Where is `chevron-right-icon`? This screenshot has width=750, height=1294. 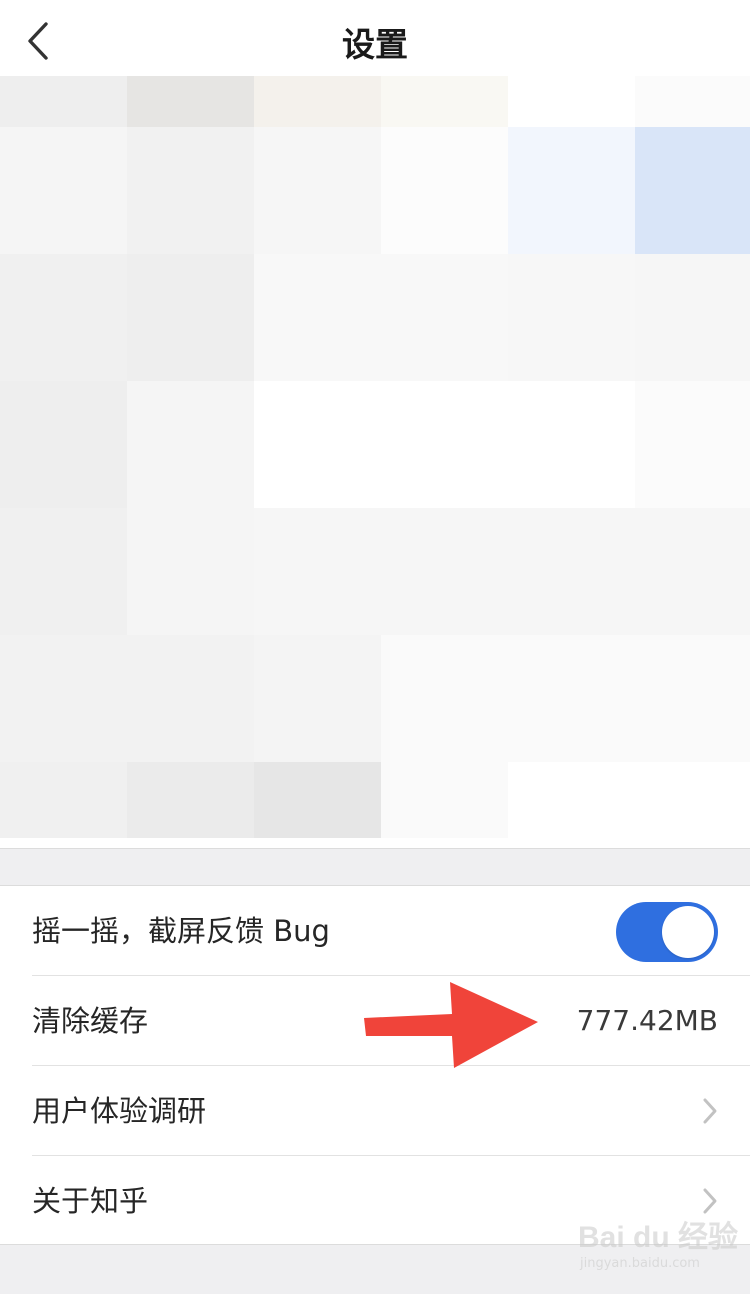
chevron-right-icon is located at coordinates (710, 1111).